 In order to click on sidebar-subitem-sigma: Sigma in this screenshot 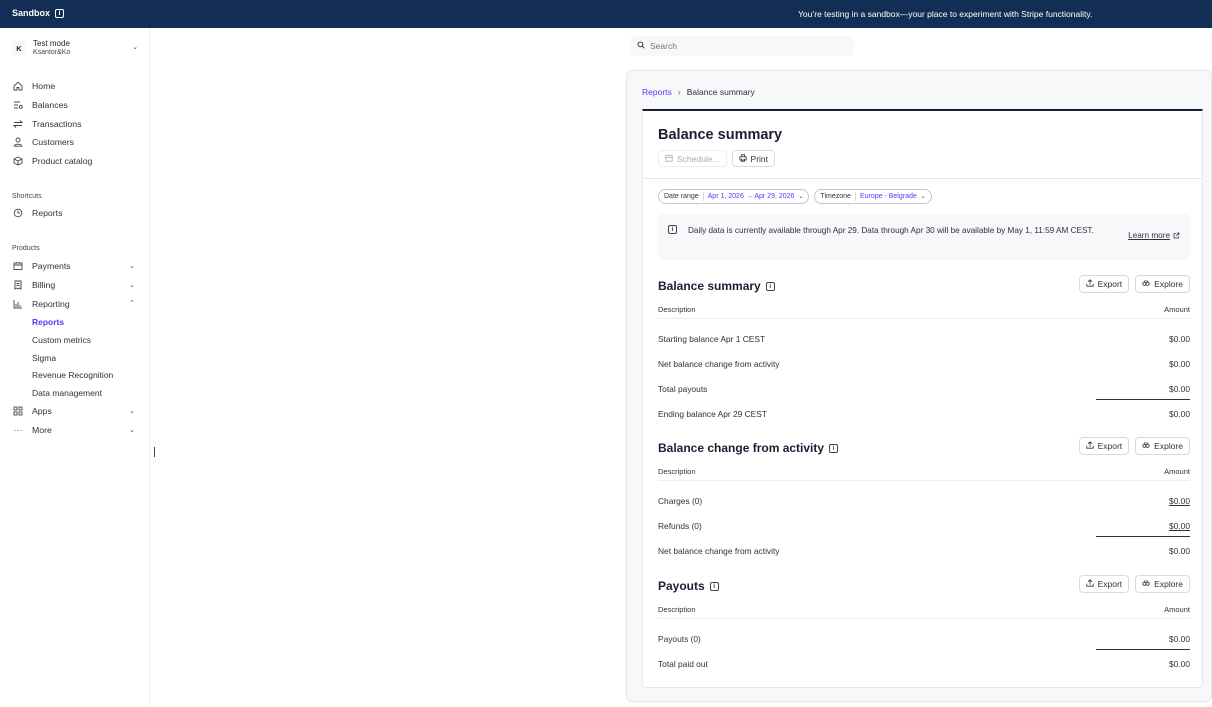, I will do `click(75, 358)`.